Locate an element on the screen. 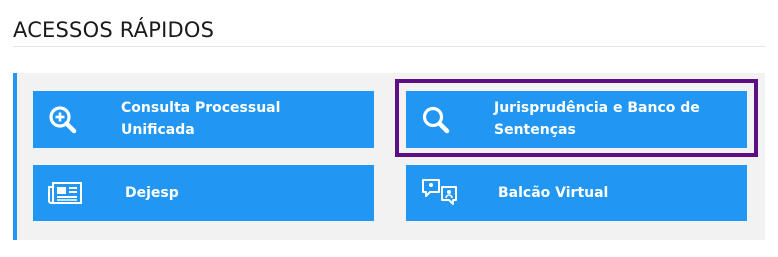 The height and width of the screenshot is (257, 778). tile-label-line: Unificada is located at coordinates (158, 130).